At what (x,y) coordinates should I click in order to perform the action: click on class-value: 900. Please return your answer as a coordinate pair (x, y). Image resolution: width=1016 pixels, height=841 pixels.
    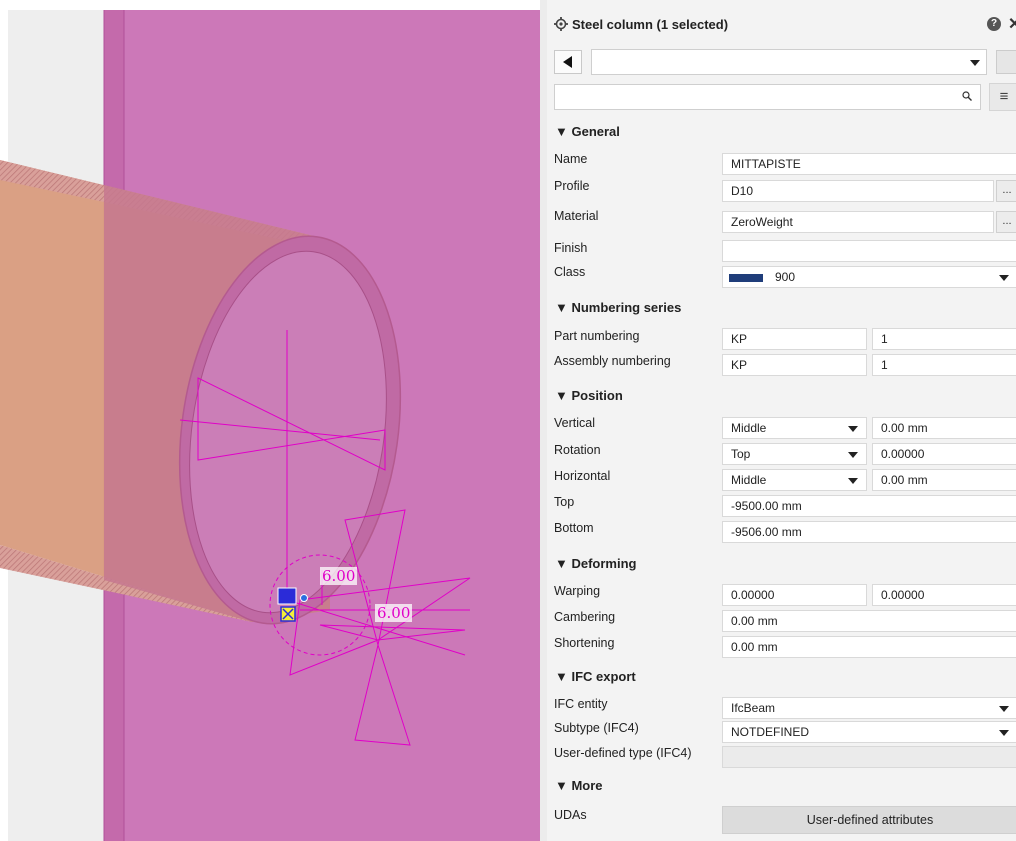
    Looking at the image, I should click on (785, 277).